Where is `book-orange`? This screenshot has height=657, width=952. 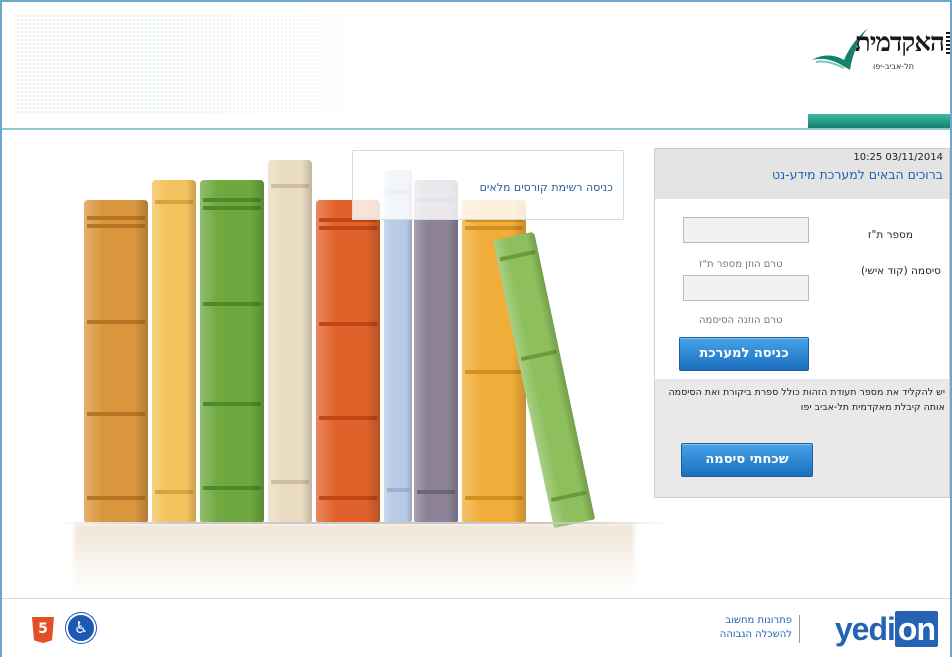 book-orange is located at coordinates (116, 361).